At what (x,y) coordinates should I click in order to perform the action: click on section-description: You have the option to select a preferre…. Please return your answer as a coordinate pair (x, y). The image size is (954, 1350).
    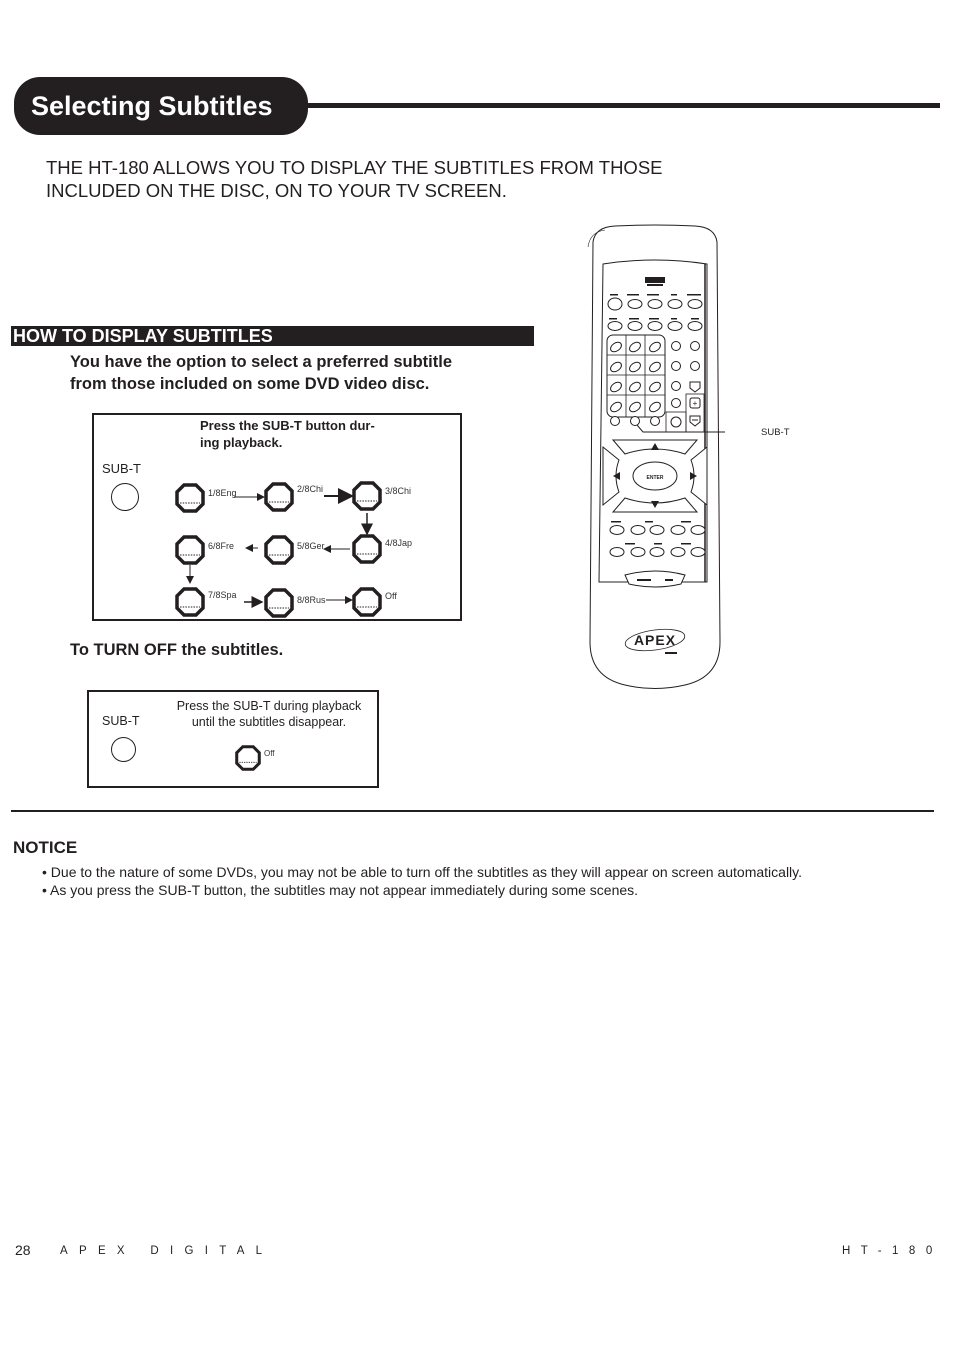
    Looking at the image, I should click on (300, 373).